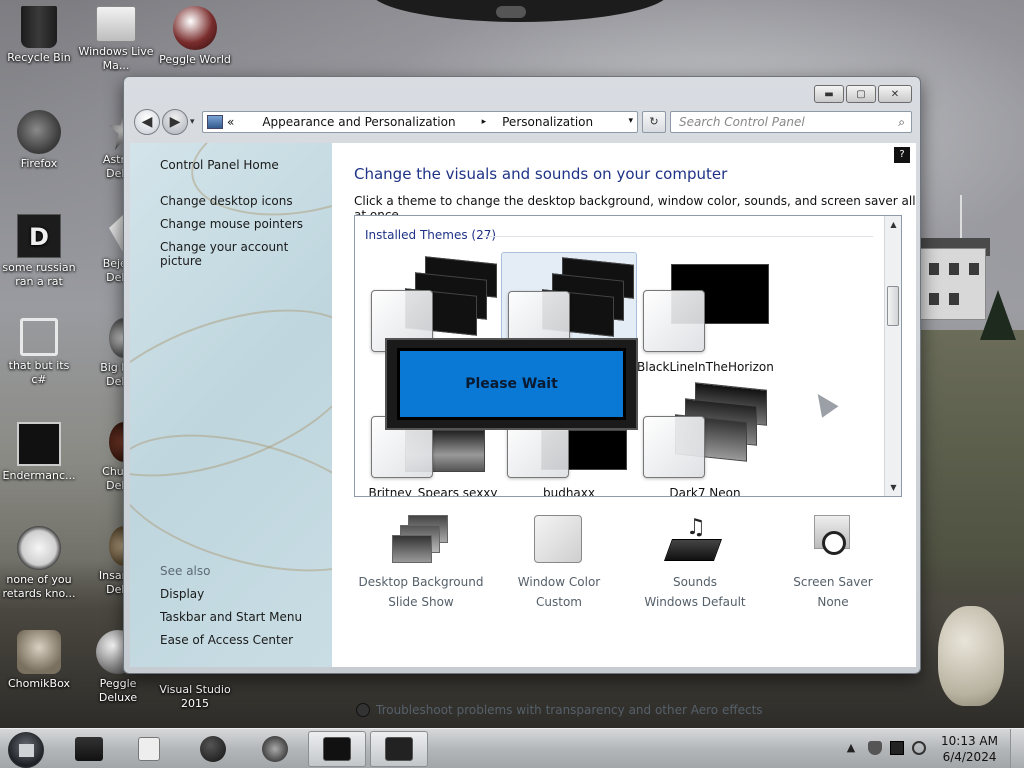  Describe the element at coordinates (558, 539) in the screenshot. I see `window-color-swatch` at that location.